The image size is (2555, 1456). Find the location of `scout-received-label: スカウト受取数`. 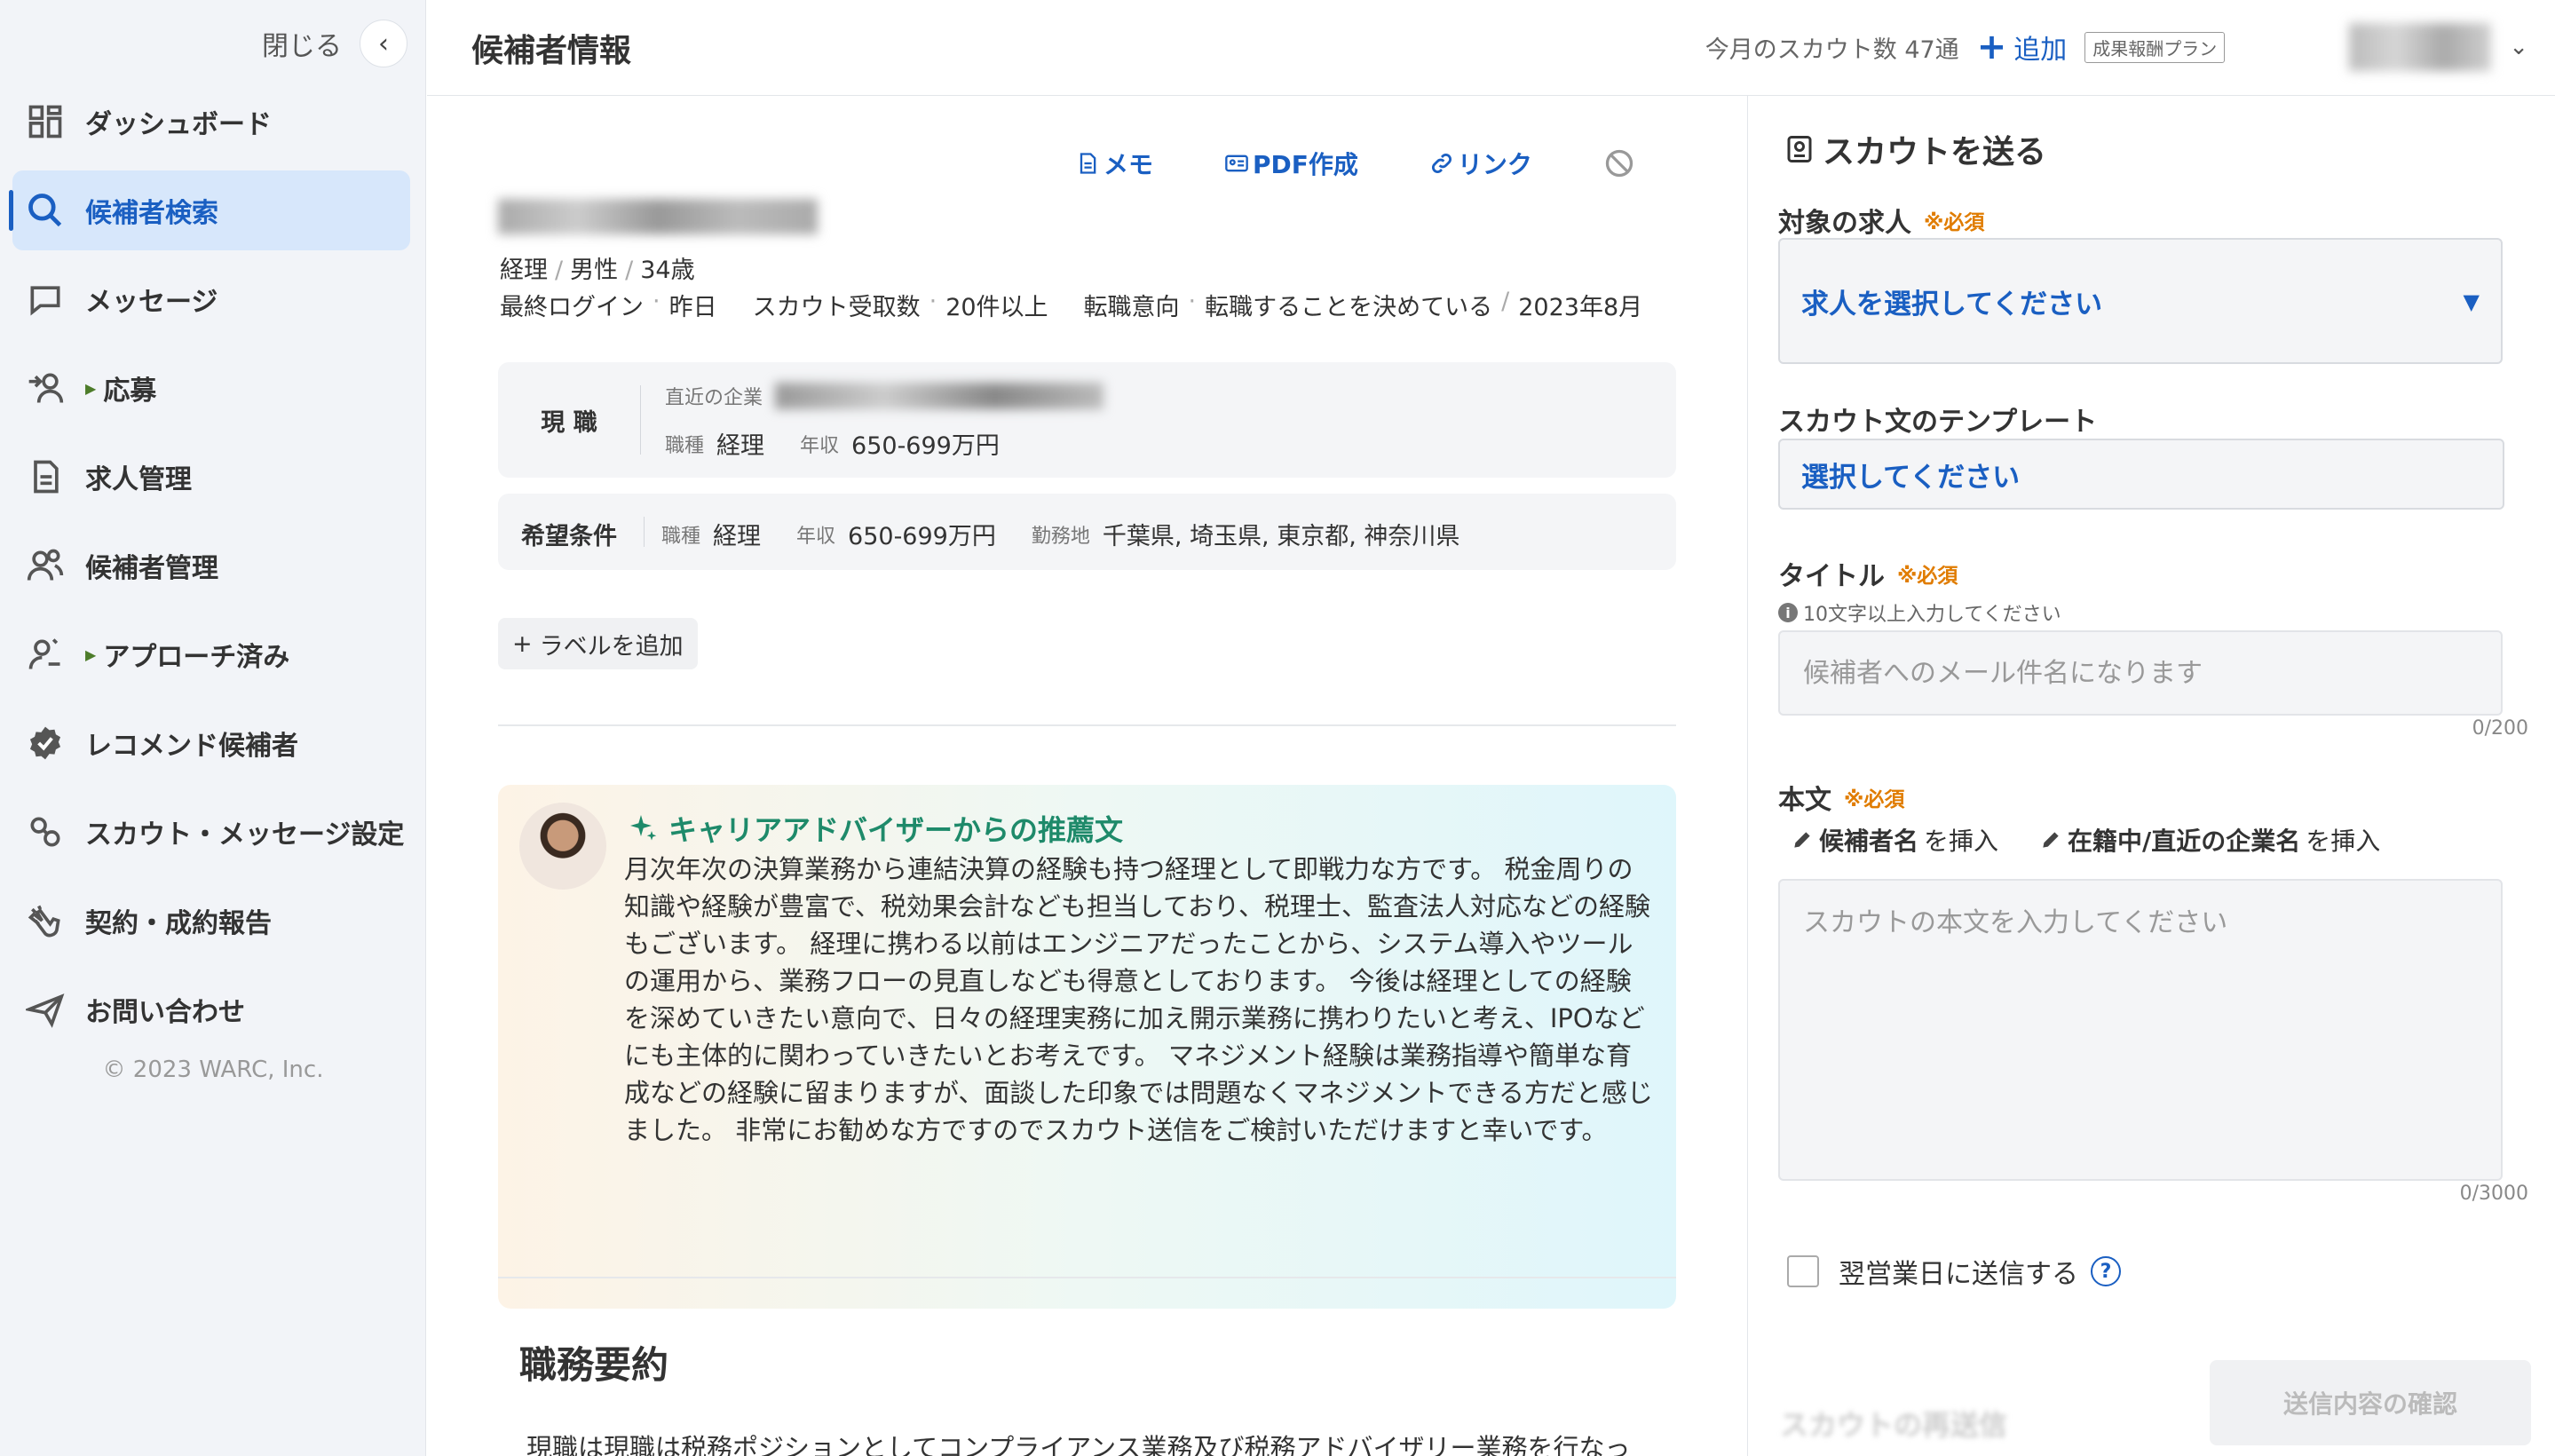

scout-received-label: スカウト受取数 is located at coordinates (836, 307).